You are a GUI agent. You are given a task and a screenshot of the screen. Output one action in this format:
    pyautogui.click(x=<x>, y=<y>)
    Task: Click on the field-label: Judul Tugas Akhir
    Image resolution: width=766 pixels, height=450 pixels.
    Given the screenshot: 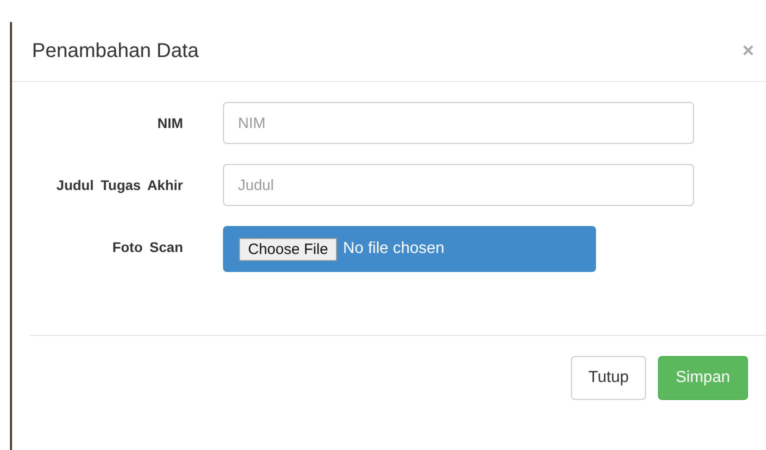 What is the action you would take?
    pyautogui.click(x=119, y=185)
    